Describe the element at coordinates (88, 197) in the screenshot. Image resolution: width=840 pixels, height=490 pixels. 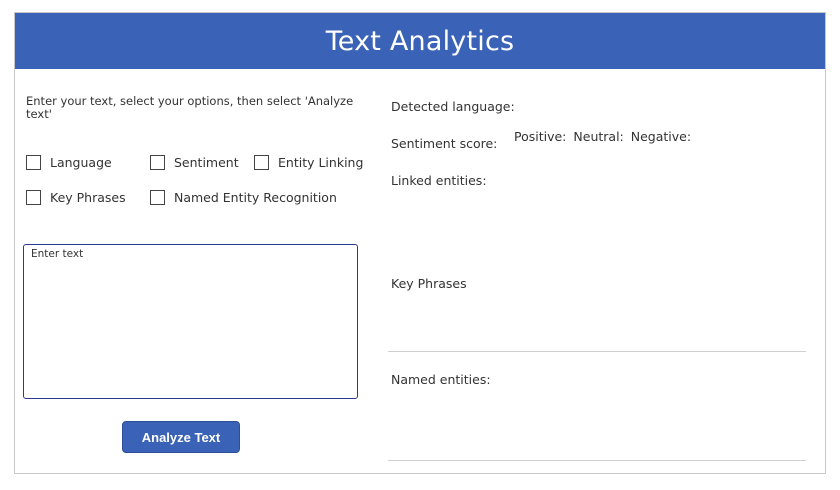
I see `key-phrases-label: Key Phrases` at that location.